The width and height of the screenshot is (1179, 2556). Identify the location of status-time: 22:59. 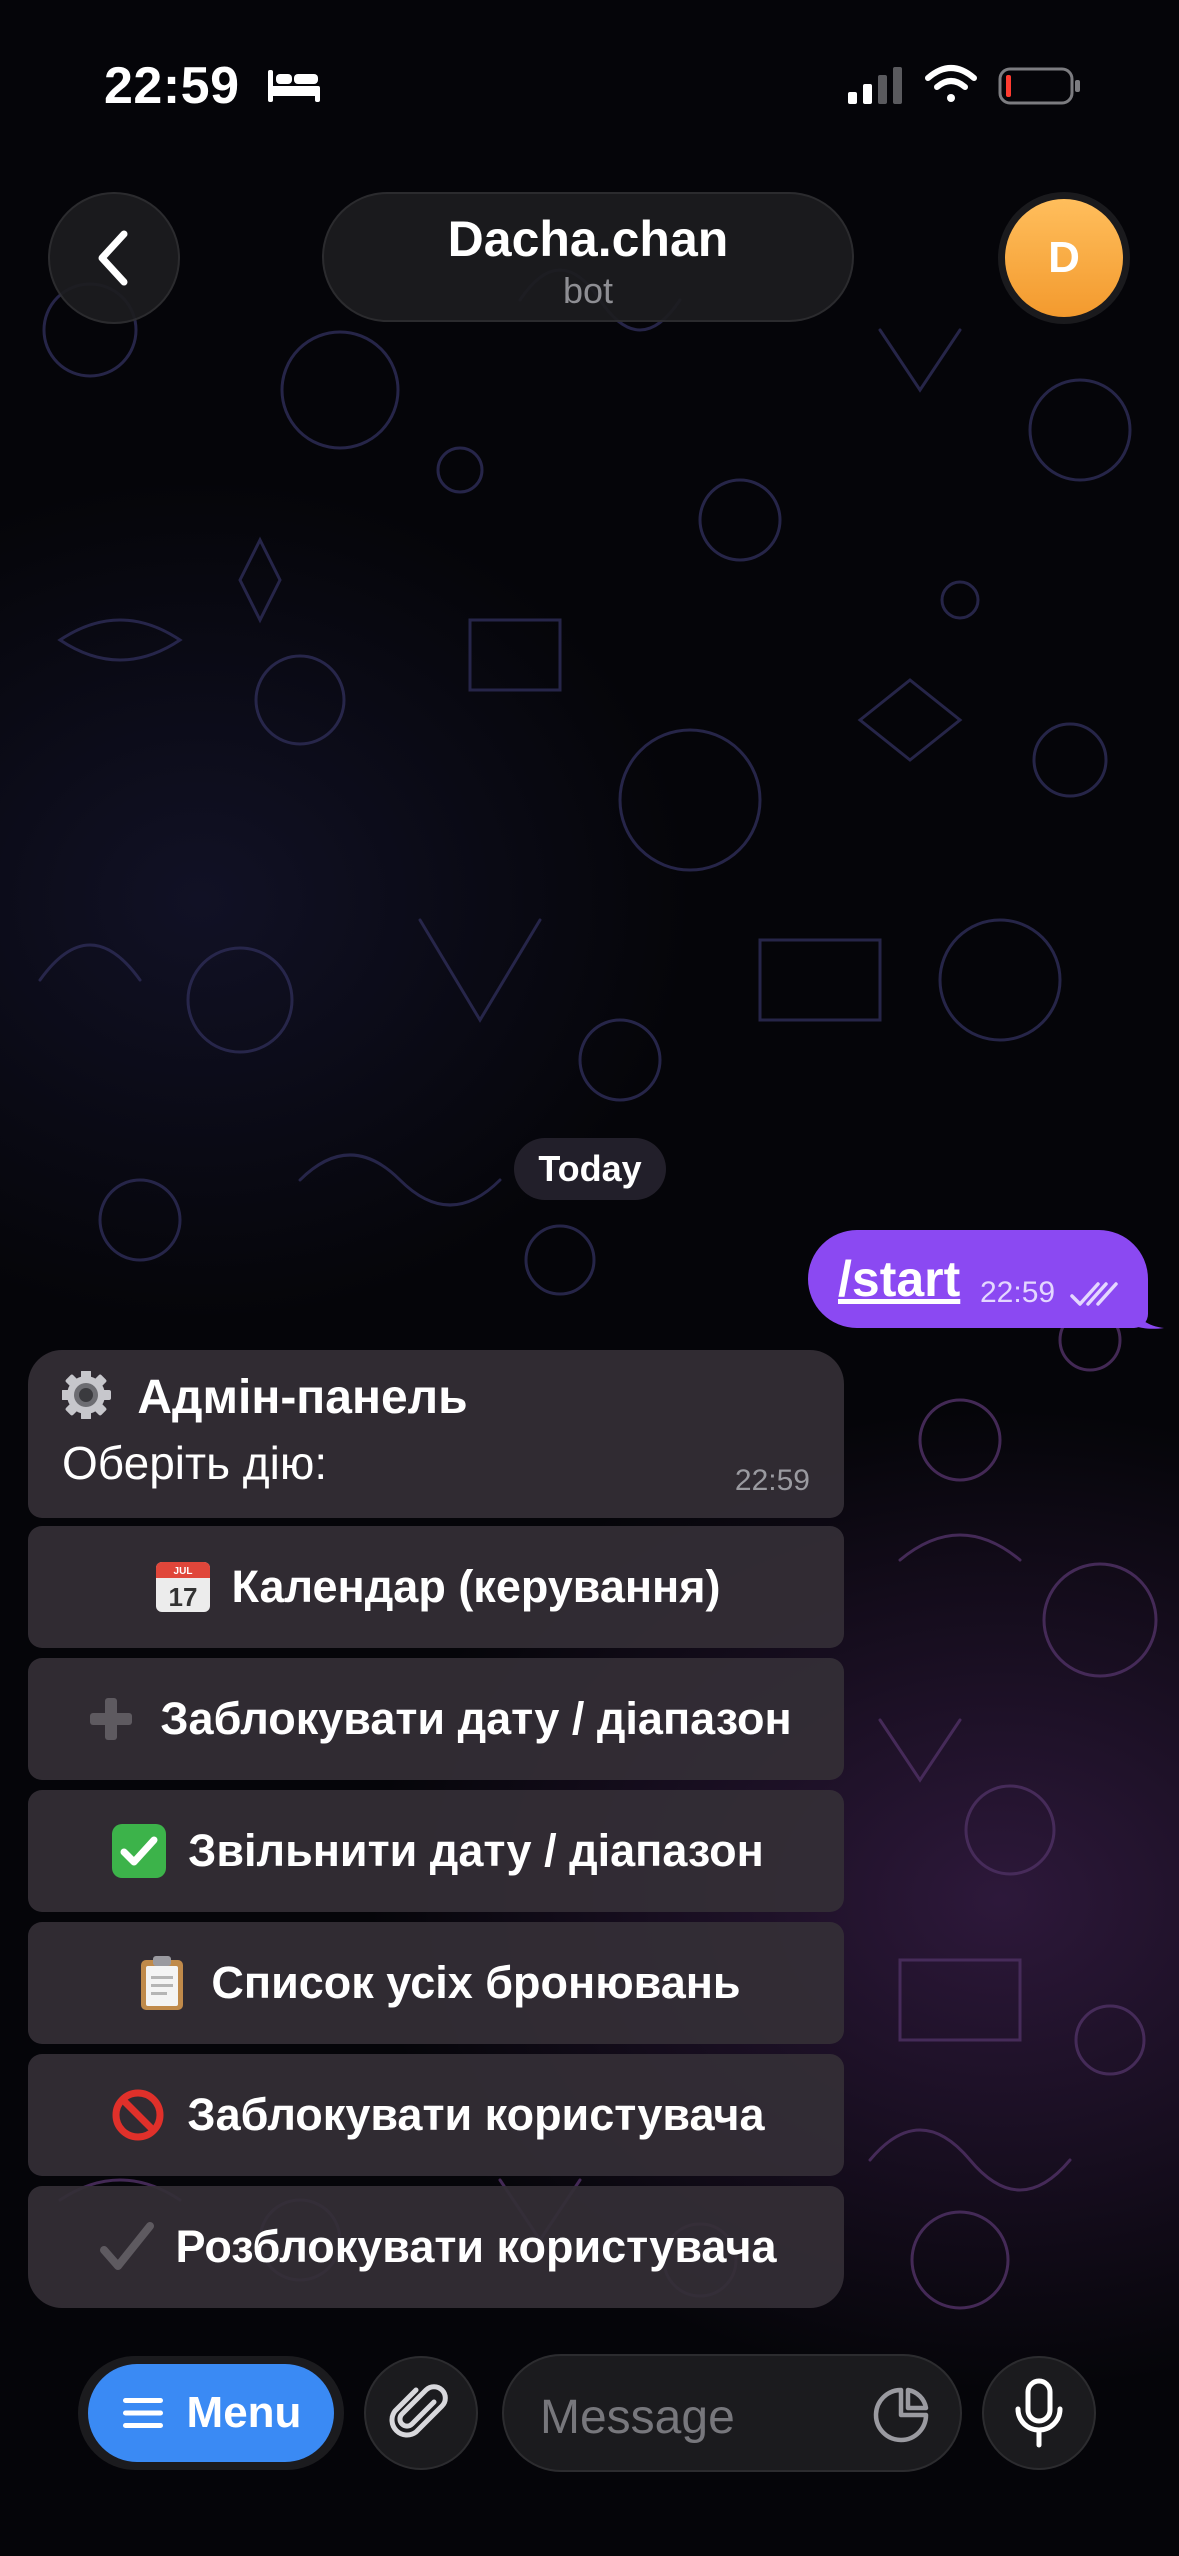
(172, 86).